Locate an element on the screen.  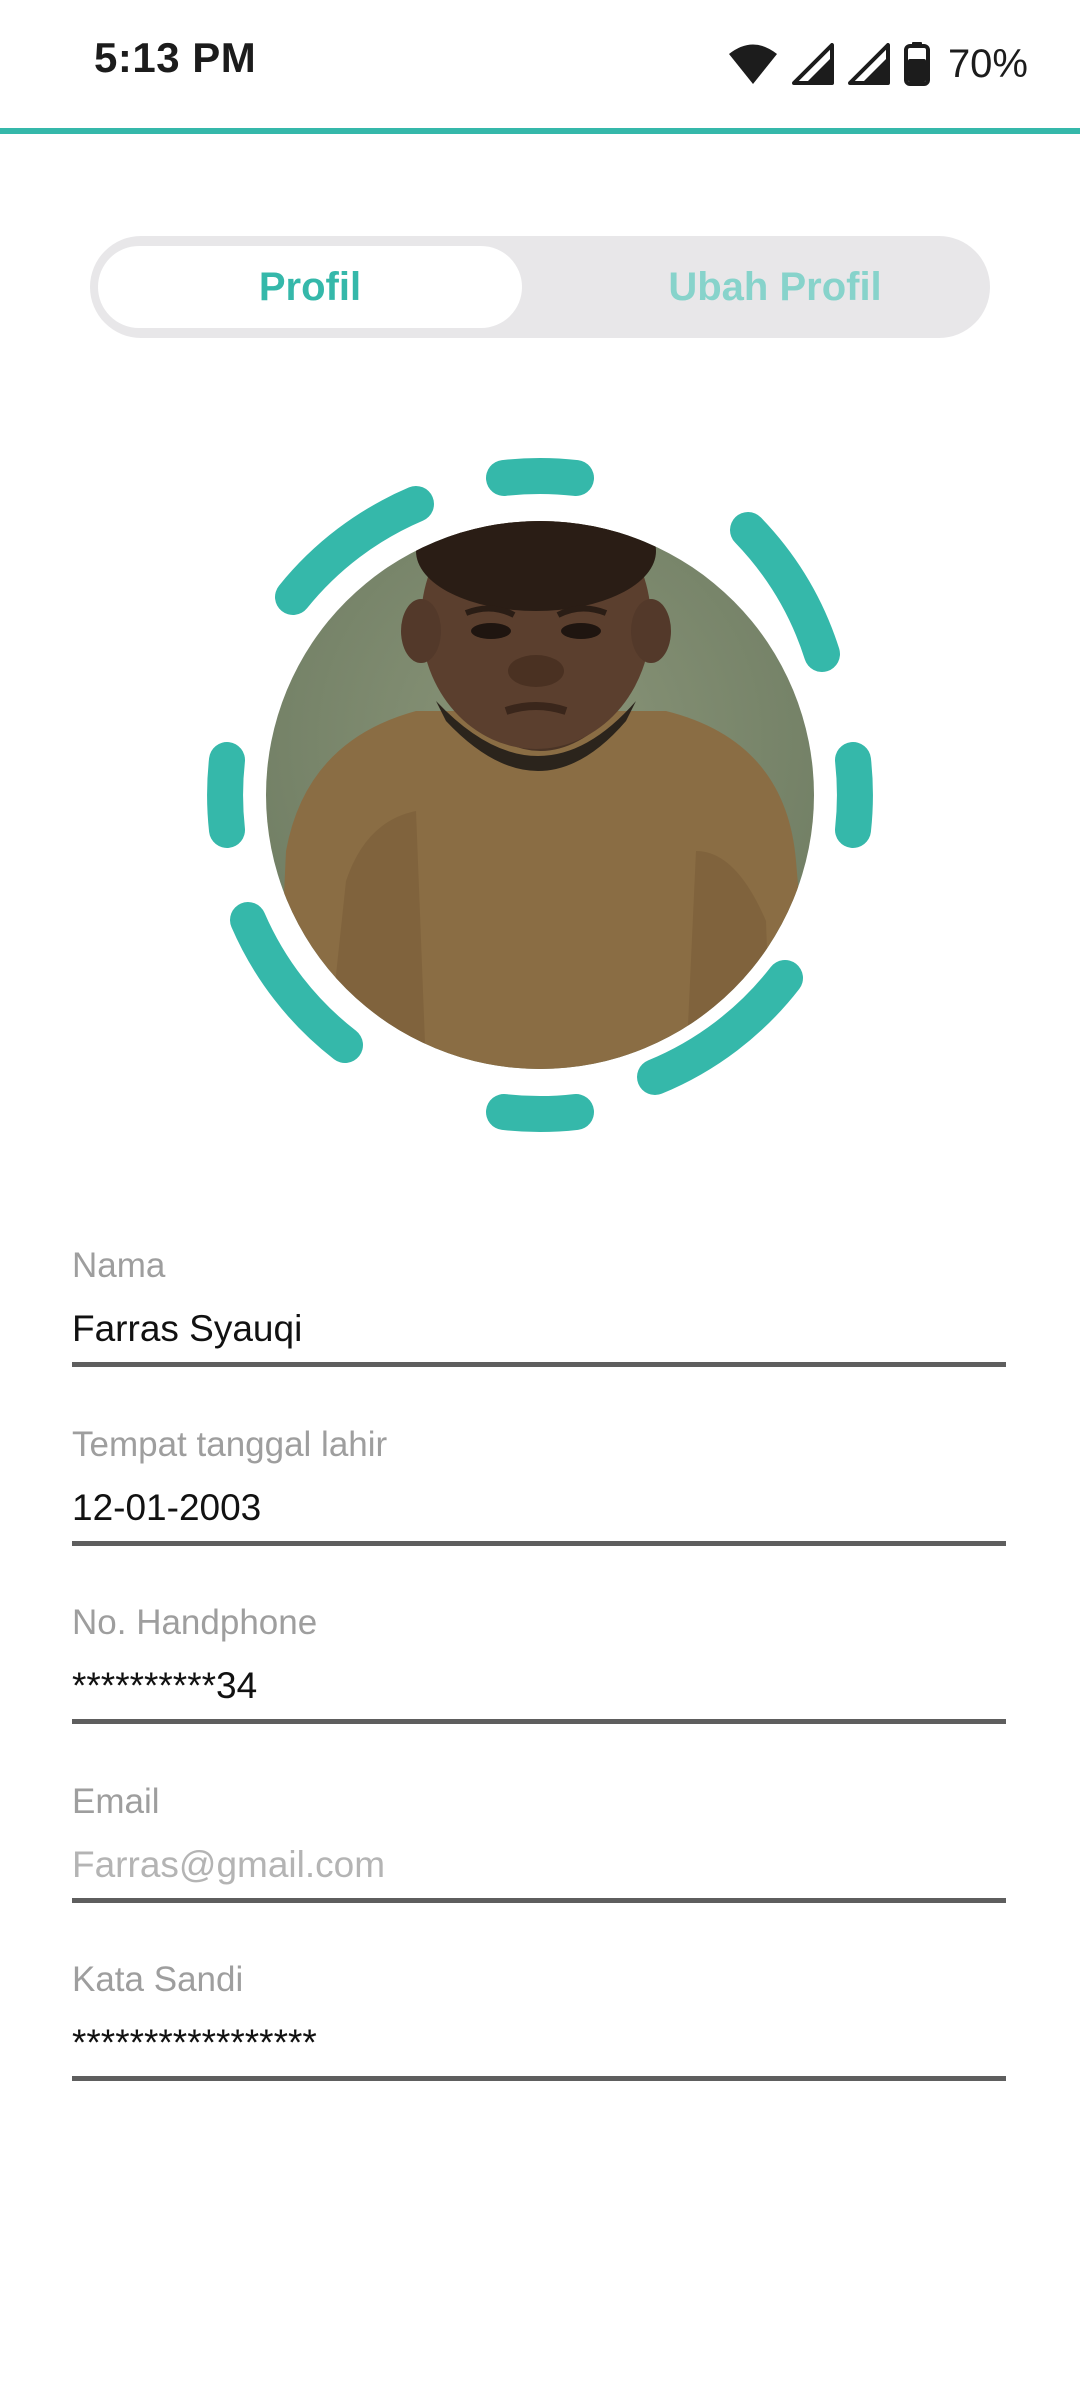
status-time: 5:13 PM is located at coordinates (175, 57).